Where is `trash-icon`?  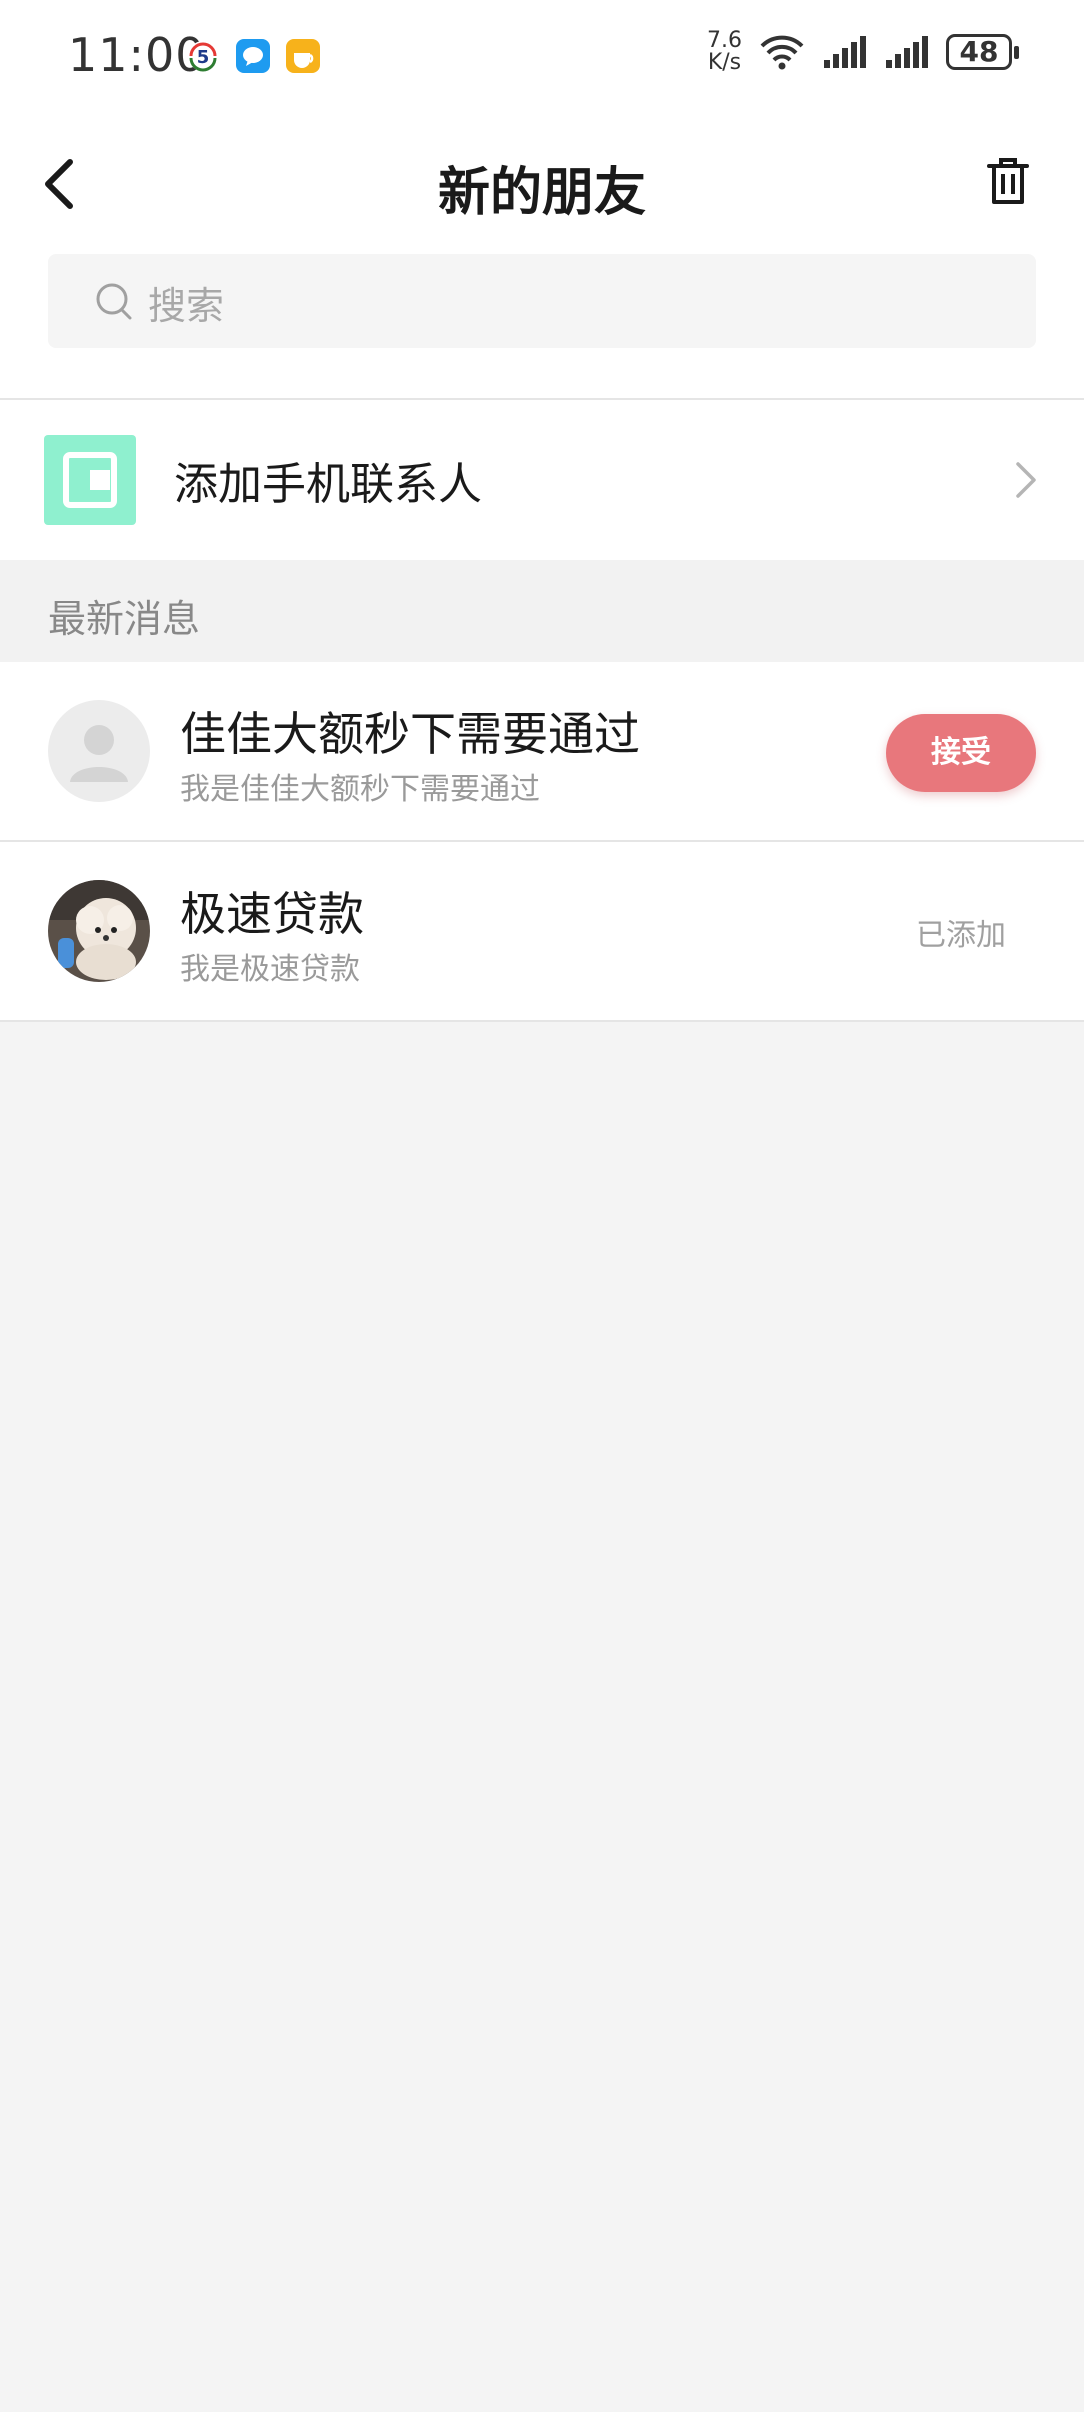 trash-icon is located at coordinates (1008, 182).